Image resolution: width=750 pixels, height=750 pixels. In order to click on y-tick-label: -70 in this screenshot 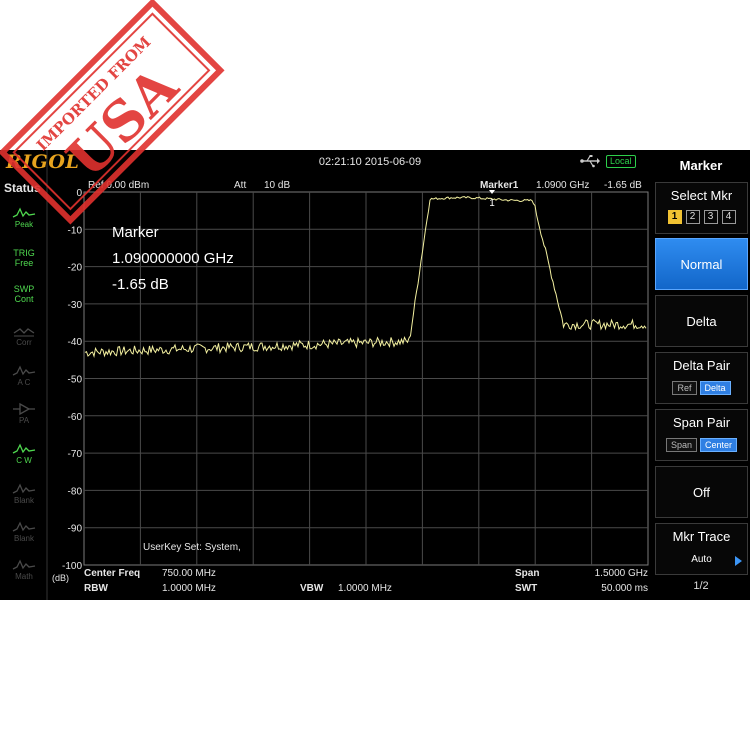, I will do `click(75, 454)`.